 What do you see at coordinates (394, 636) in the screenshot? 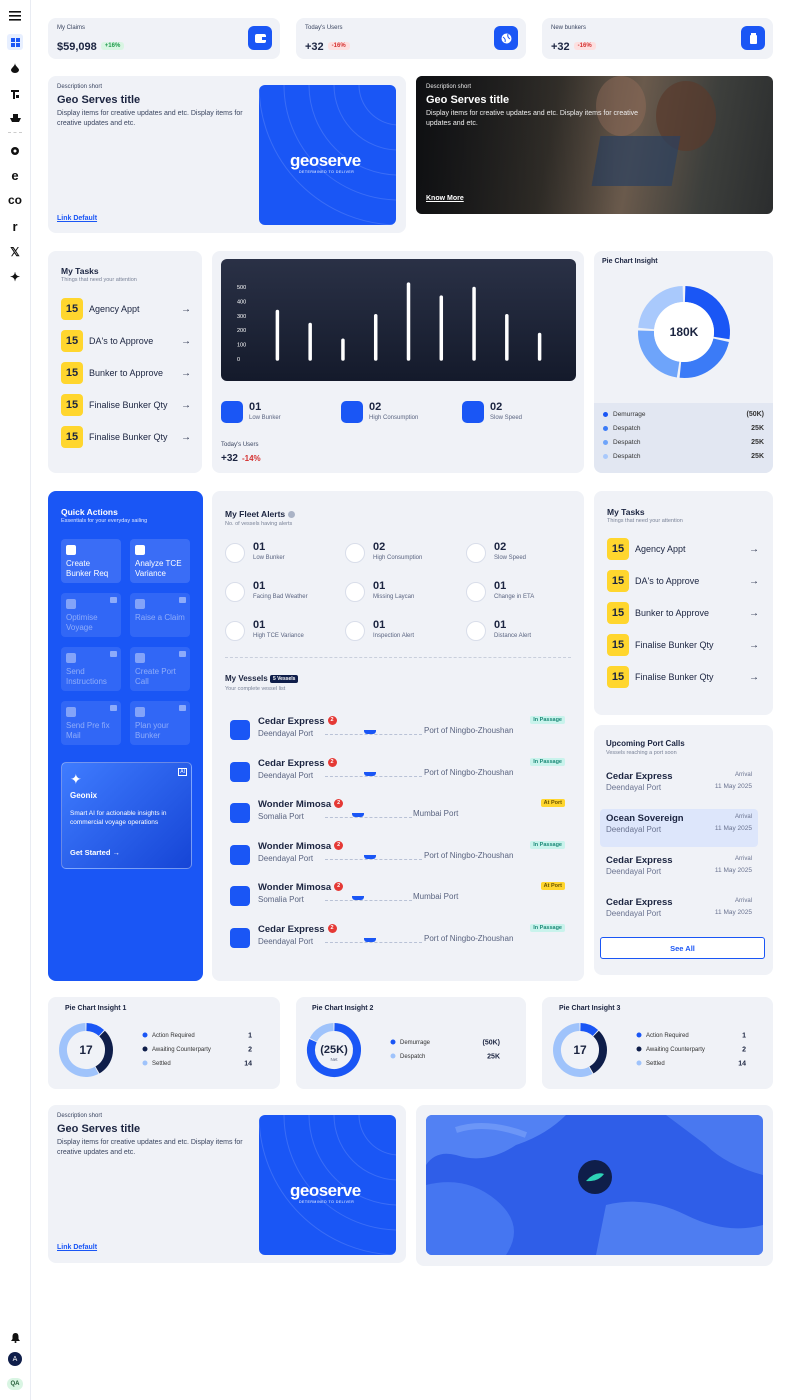
I see `alert-label: Inspection Alert` at bounding box center [394, 636].